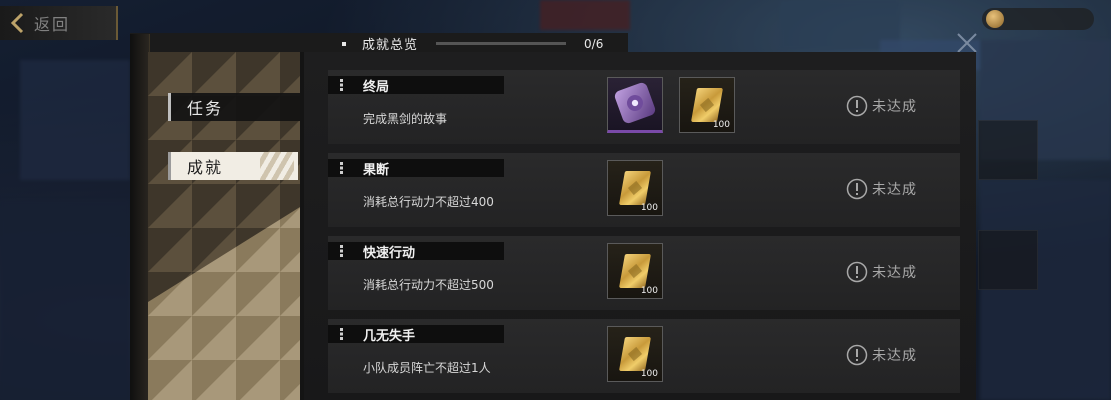  Describe the element at coordinates (427, 368) in the screenshot. I see `achievement-description: 小队成员阵亡不超过1人` at that location.